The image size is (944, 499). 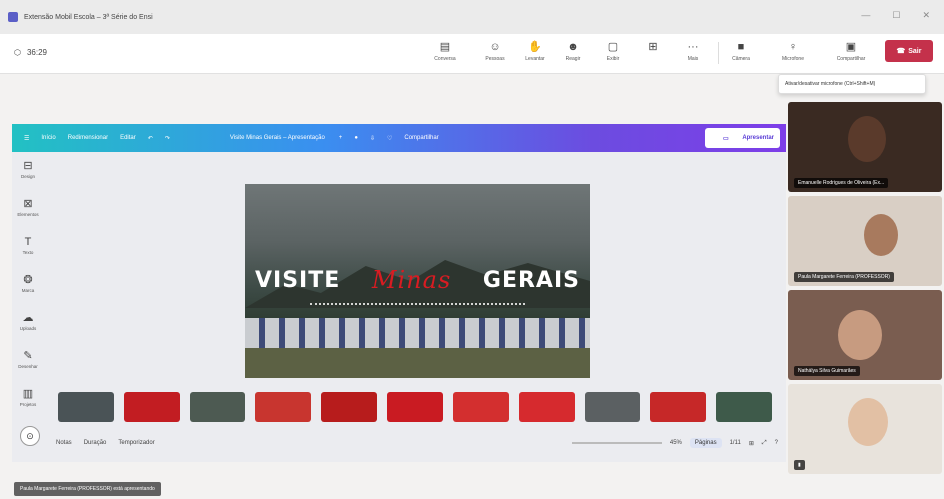 What do you see at coordinates (844, 277) in the screenshot?
I see `participant-name: Paula Margarete Ferreira (PROFESSOR)` at bounding box center [844, 277].